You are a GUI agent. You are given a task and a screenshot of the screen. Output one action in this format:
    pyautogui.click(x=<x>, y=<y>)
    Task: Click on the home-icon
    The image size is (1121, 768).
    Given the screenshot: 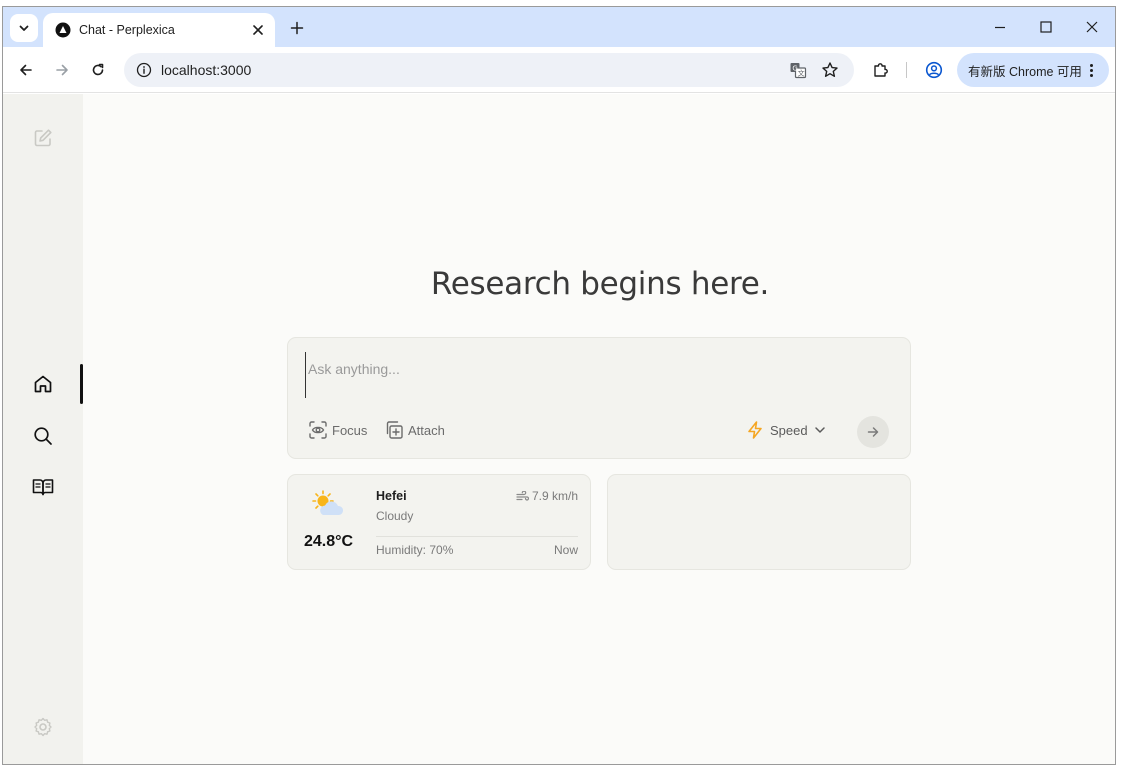 What is the action you would take?
    pyautogui.click(x=43, y=384)
    